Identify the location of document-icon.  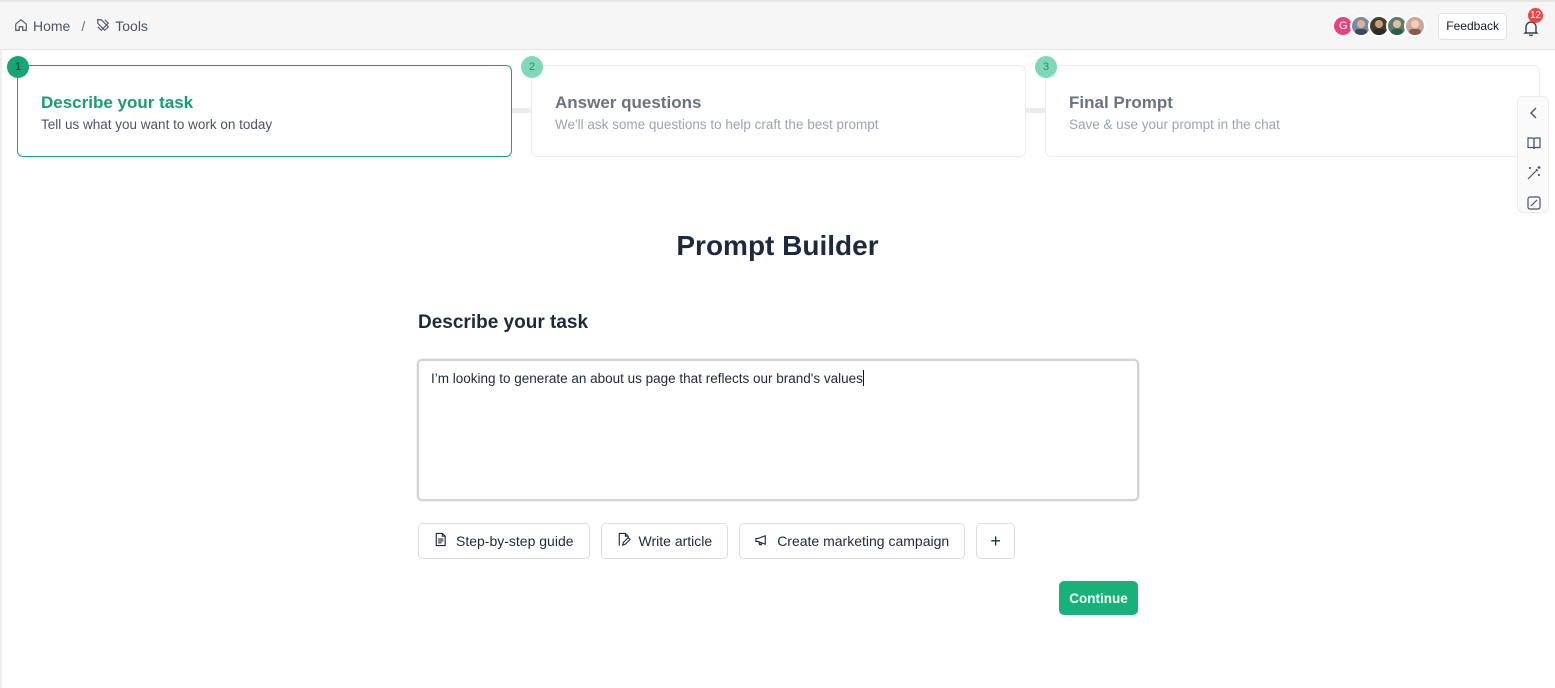
(440, 541).